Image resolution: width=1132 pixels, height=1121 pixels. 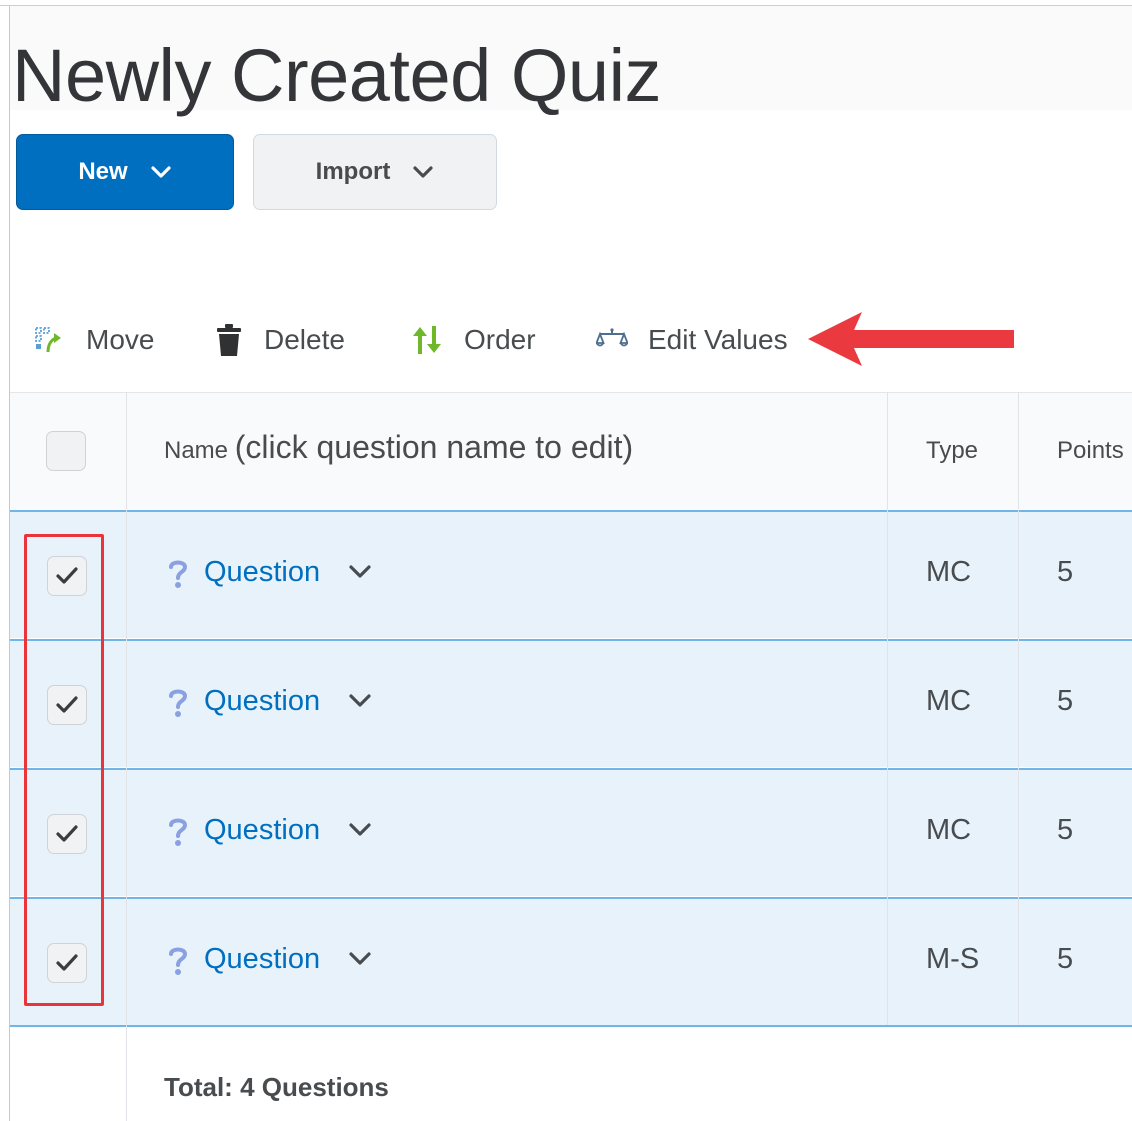 What do you see at coordinates (103, 171) in the screenshot?
I see `new-button-label: New` at bounding box center [103, 171].